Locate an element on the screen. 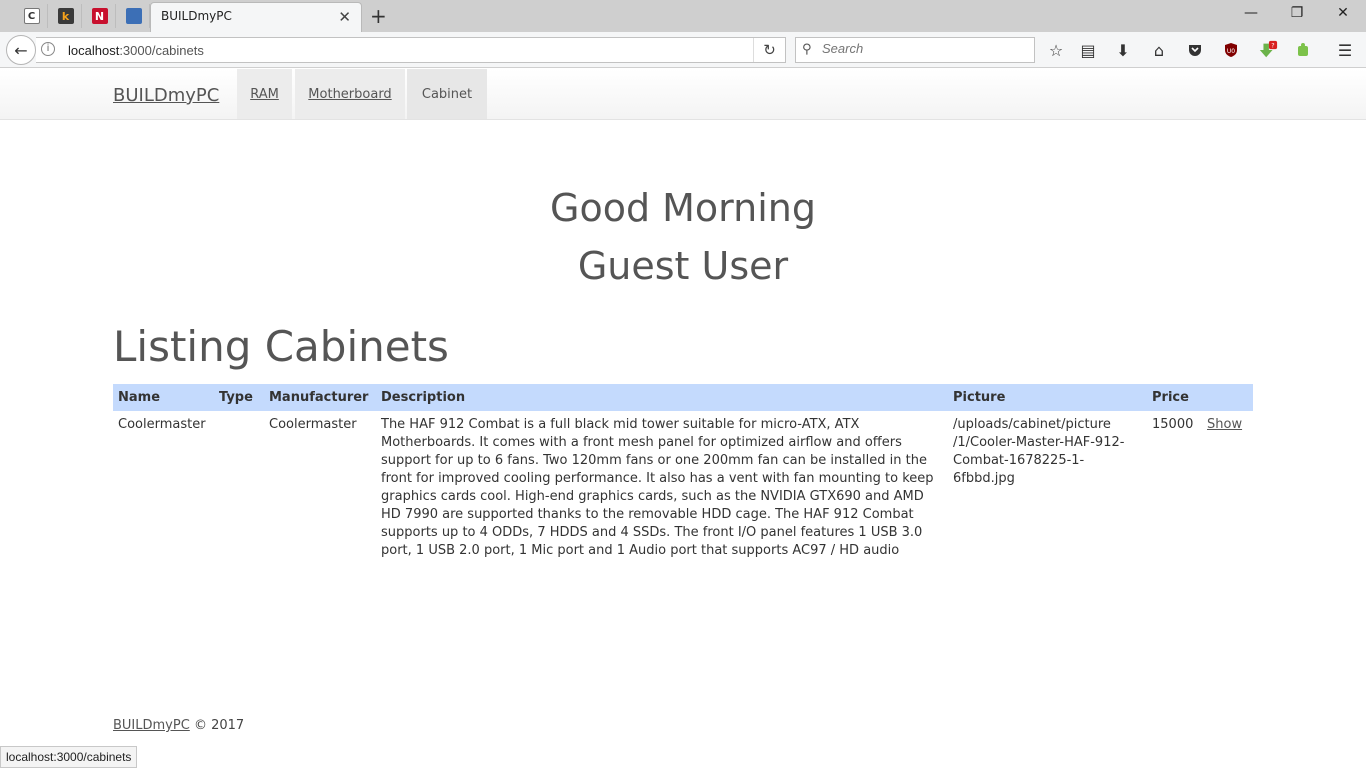 The image size is (1366, 768). browser-tab-strip: C k N BUILDmyPC ✕ + — ❐ ✕ is located at coordinates (683, 16).